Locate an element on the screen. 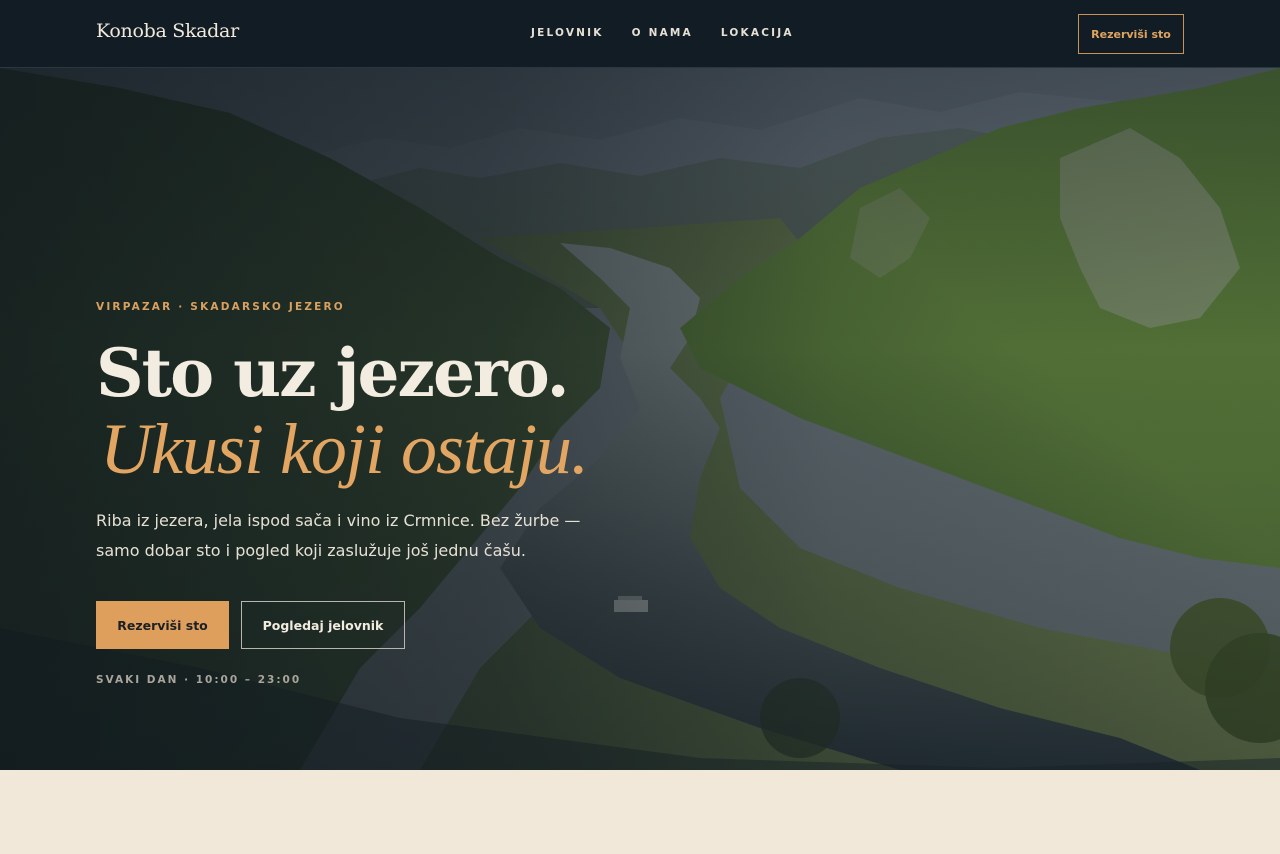  hero-headline-accent: Ukusi koji ostaju. is located at coordinates (344, 449).